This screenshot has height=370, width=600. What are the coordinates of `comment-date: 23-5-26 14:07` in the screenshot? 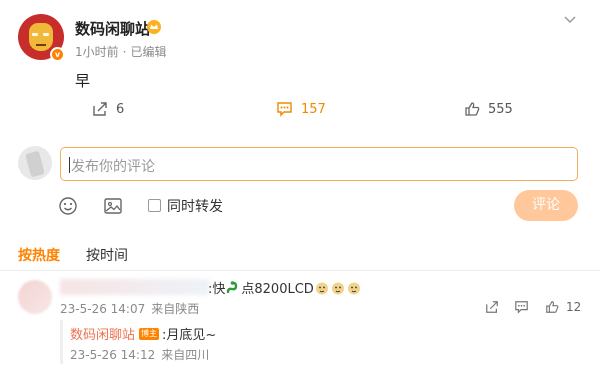 It's located at (103, 309).